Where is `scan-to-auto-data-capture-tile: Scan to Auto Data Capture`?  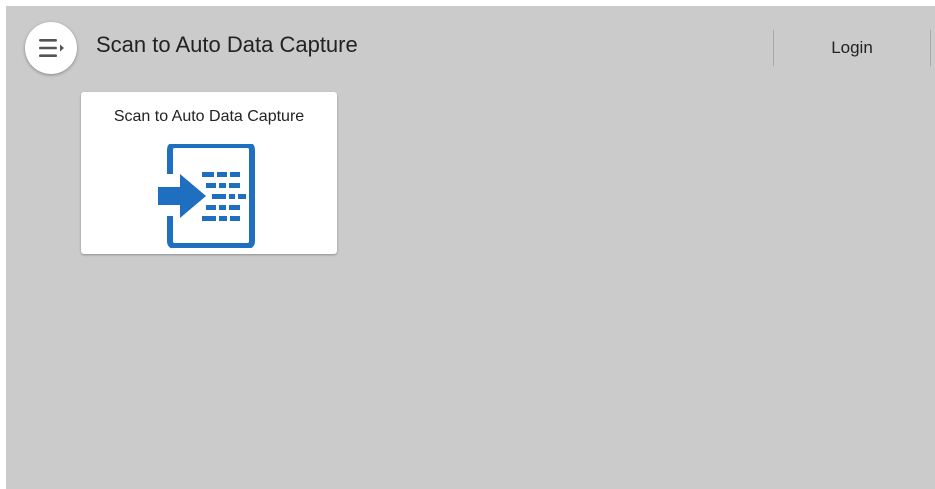 scan-to-auto-data-capture-tile: Scan to Auto Data Capture is located at coordinates (209, 173).